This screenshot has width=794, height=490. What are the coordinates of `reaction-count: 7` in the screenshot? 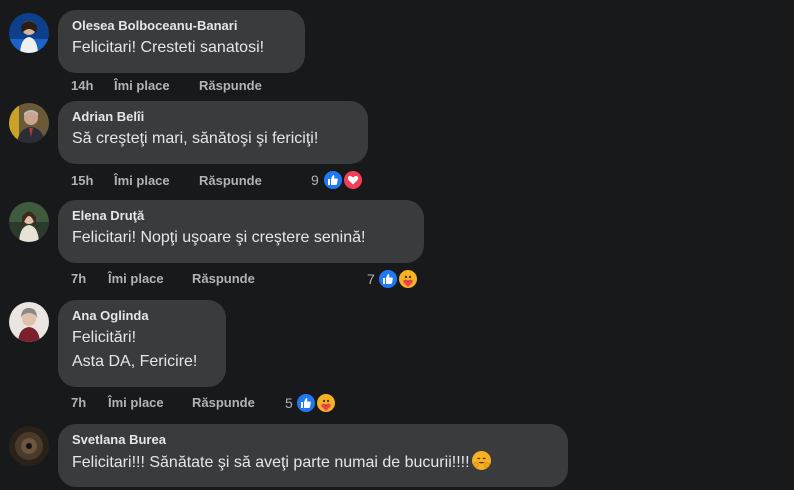 It's located at (371, 279).